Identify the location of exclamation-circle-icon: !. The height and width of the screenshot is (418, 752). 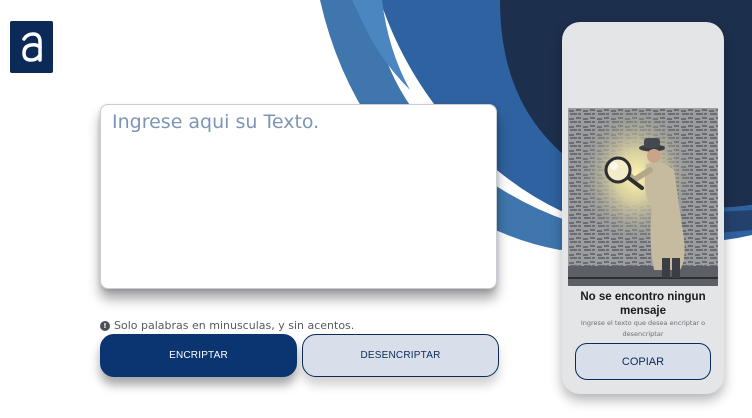
(105, 325).